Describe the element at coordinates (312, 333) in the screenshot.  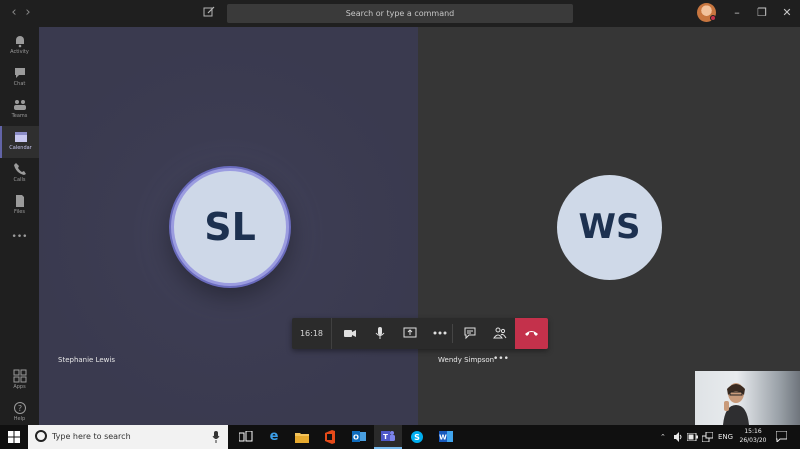
I see `call-timer: 16:18` at that location.